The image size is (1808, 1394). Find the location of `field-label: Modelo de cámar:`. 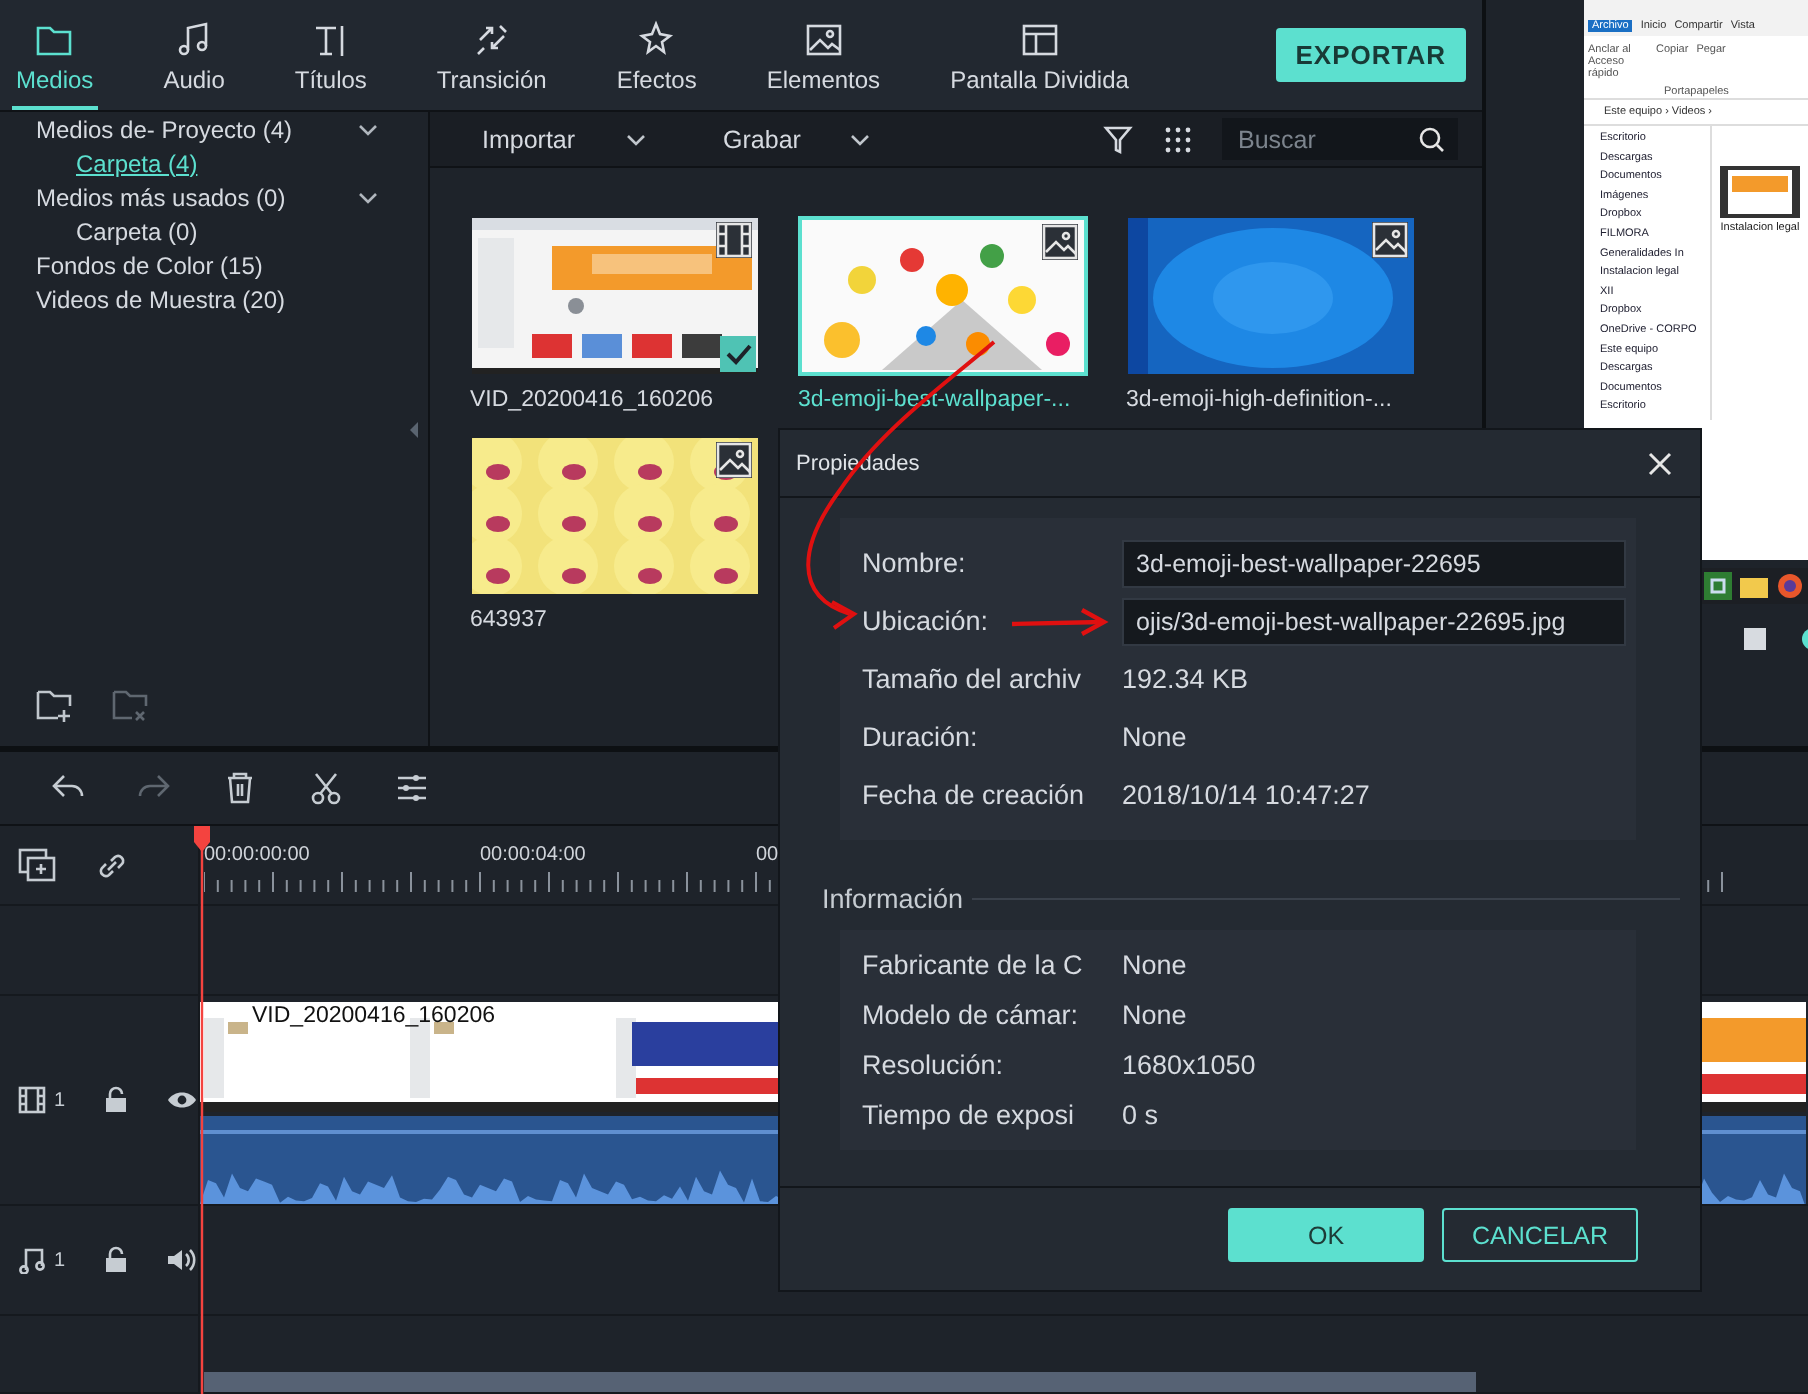

field-label: Modelo de cámar: is located at coordinates (970, 1015).